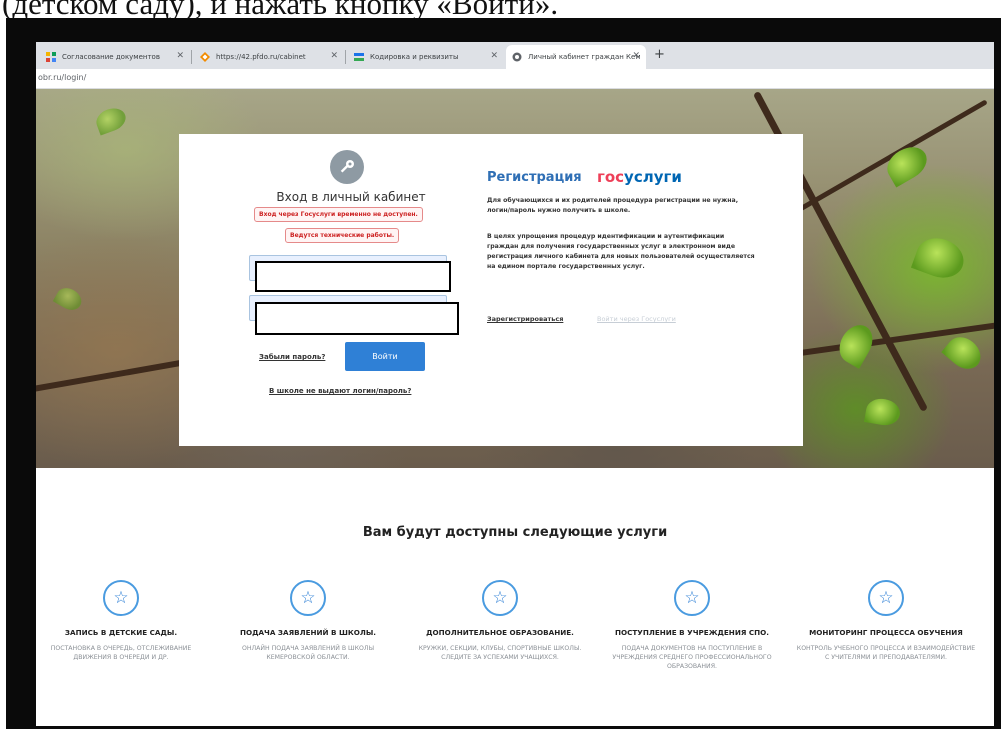 Image resolution: width=1003 pixels, height=733 pixels. Describe the element at coordinates (359, 57) in the screenshot. I see `stack-icon` at that location.